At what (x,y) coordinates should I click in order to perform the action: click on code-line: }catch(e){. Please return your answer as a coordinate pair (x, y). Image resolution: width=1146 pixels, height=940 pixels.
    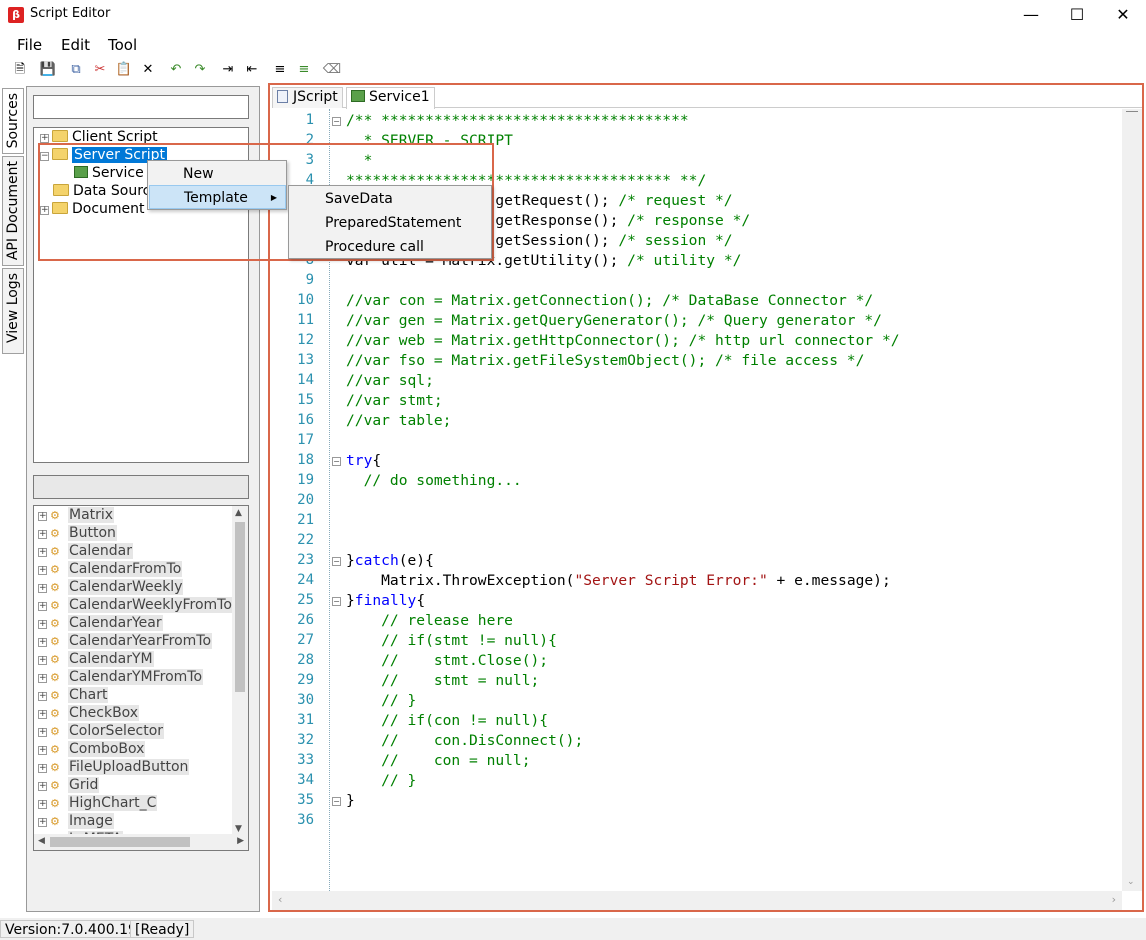
    Looking at the image, I should click on (390, 561).